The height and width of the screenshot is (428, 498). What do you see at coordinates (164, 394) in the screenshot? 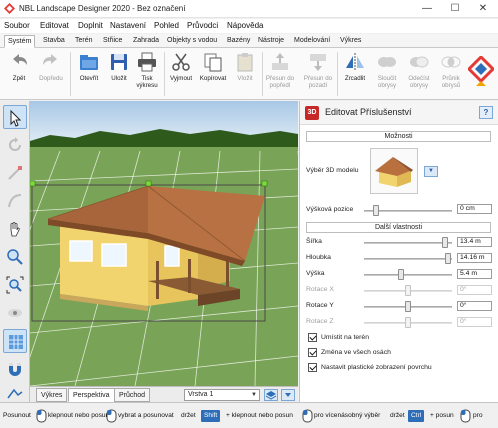
I see `viewport-tabs: Výkres Perspektiva Průchod Vrstva 1 ▼` at bounding box center [164, 394].